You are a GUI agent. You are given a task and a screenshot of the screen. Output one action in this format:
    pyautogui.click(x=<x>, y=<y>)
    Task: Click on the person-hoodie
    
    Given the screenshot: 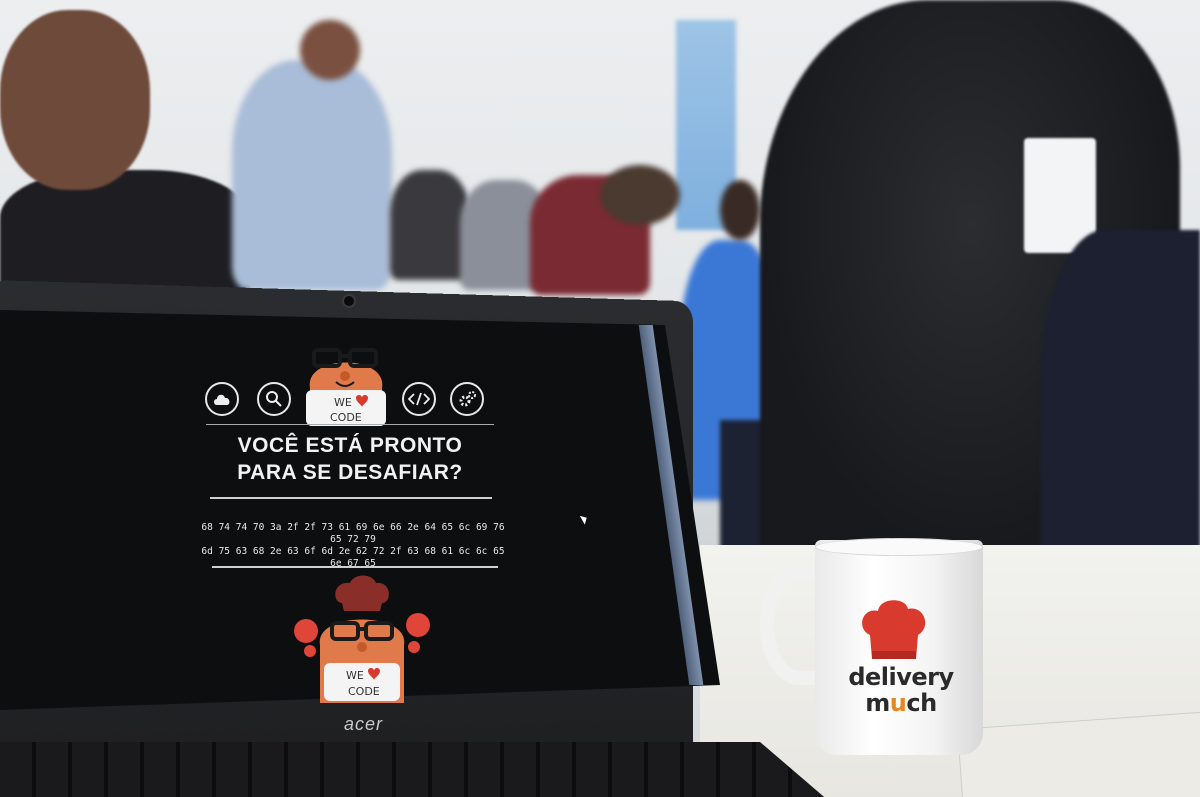 What is the action you would take?
    pyautogui.click(x=312, y=175)
    